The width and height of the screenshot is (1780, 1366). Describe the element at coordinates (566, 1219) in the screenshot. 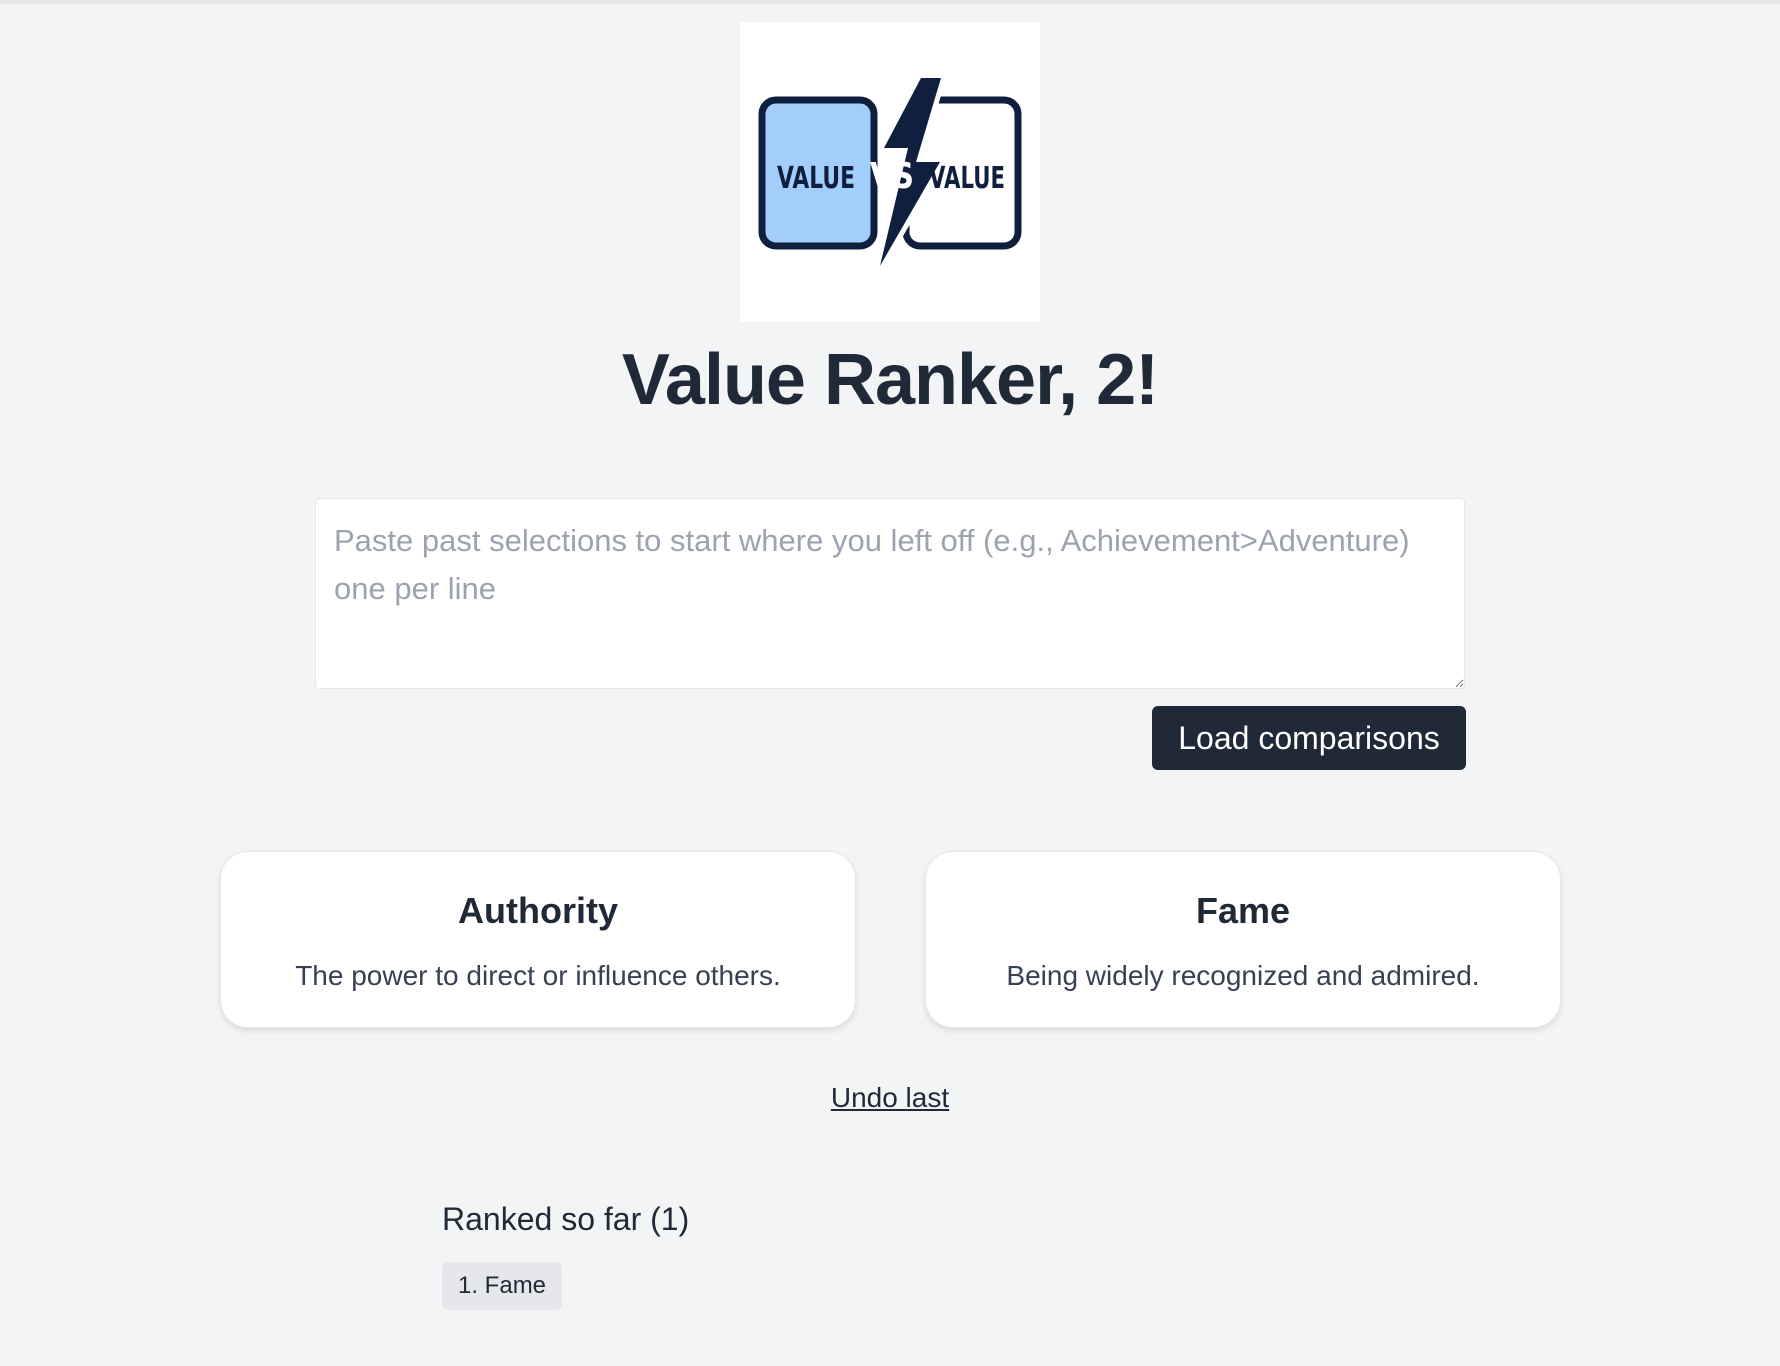

I see `ranked-heading: Ranked so far (1)` at that location.